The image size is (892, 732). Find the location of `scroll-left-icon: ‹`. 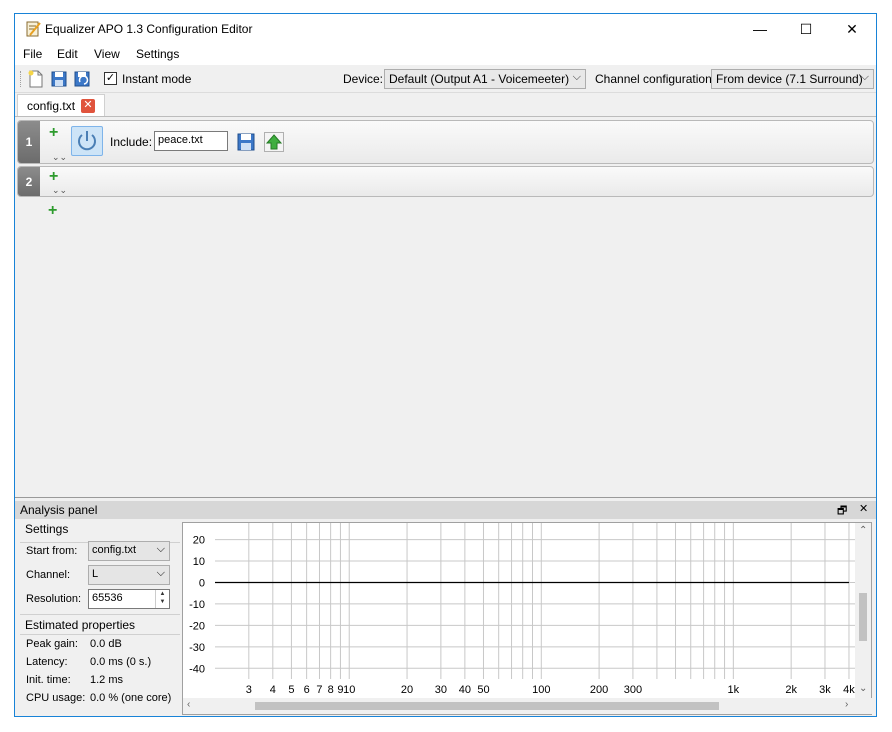

scroll-left-icon: ‹ is located at coordinates (188, 704).